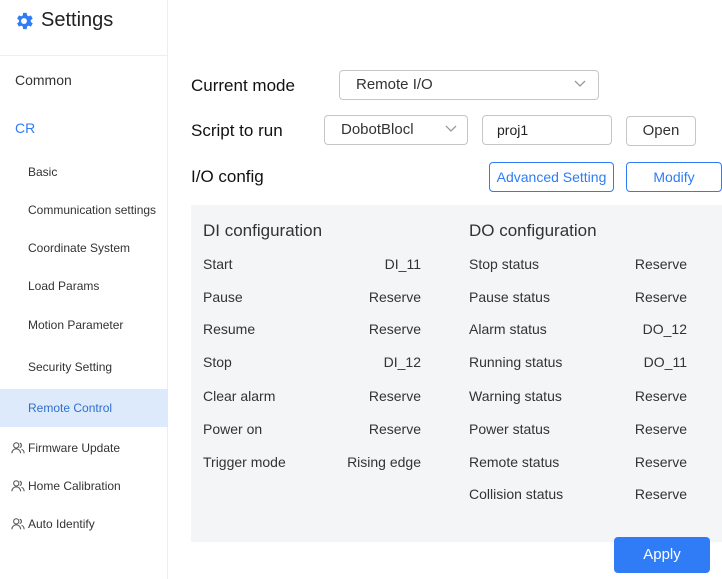 The image size is (722, 579). I want to click on do-title: DO configuration, so click(533, 230).